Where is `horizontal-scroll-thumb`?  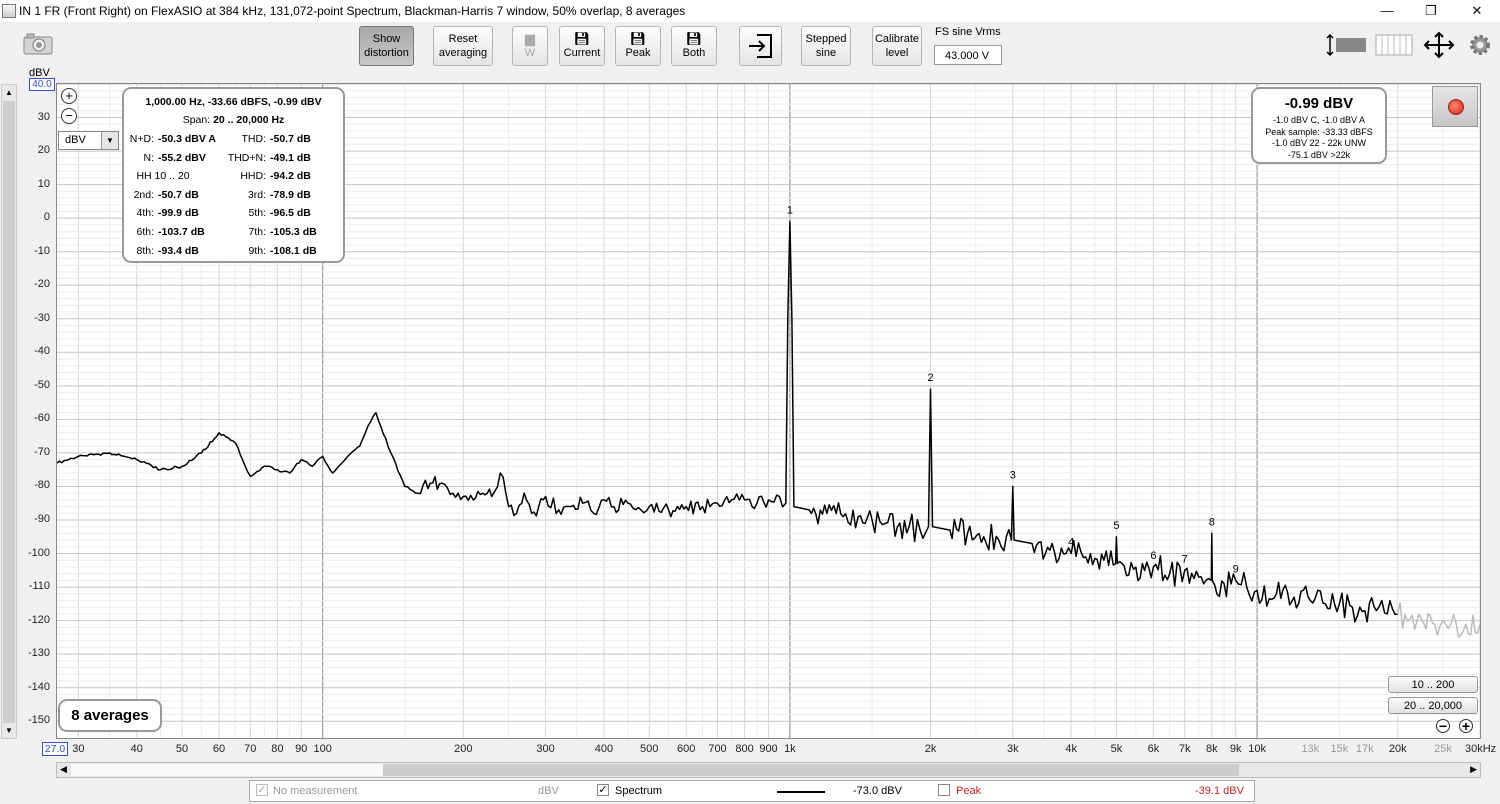 horizontal-scroll-thumb is located at coordinates (811, 770).